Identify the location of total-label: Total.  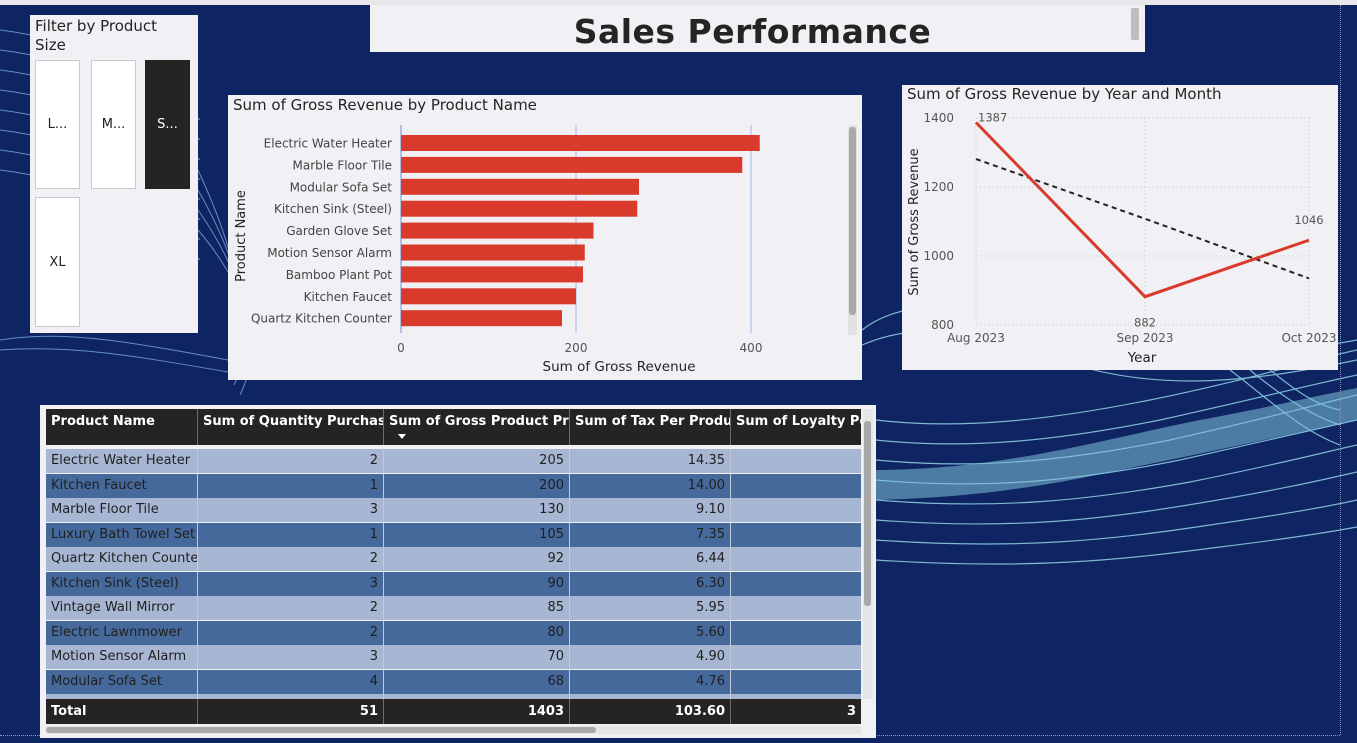
(122, 711).